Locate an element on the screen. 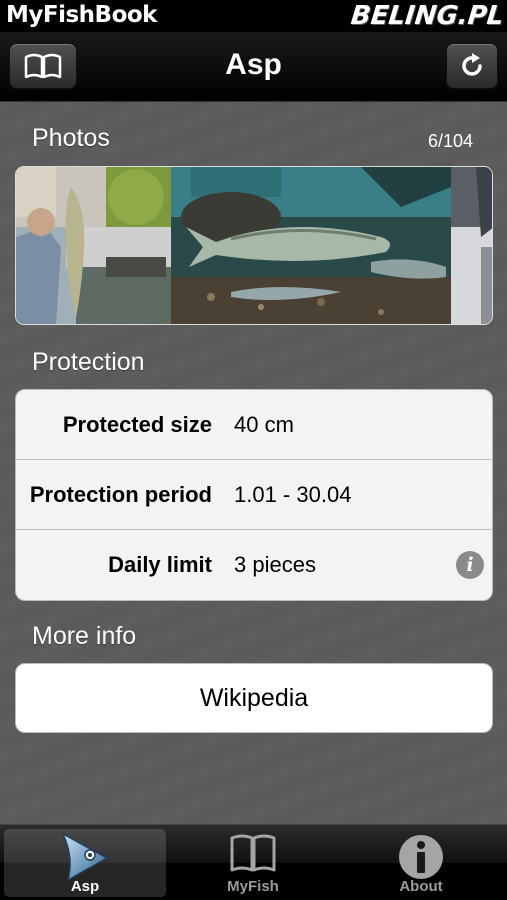 This screenshot has height=900, width=507. protection-period-label: Protection period is located at coordinates (120, 494).